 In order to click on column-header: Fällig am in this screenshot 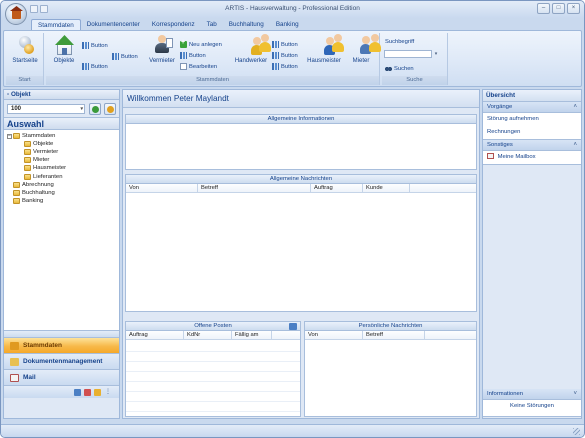, I will do `click(252, 335)`.